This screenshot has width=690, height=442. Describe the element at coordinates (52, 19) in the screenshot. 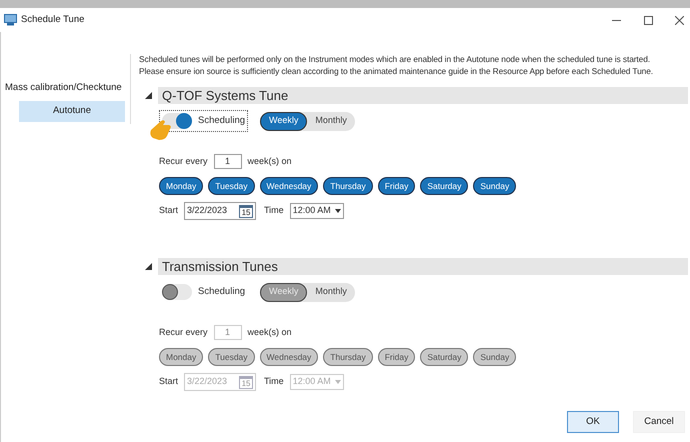

I see `window-title: Schedule Tune` at that location.